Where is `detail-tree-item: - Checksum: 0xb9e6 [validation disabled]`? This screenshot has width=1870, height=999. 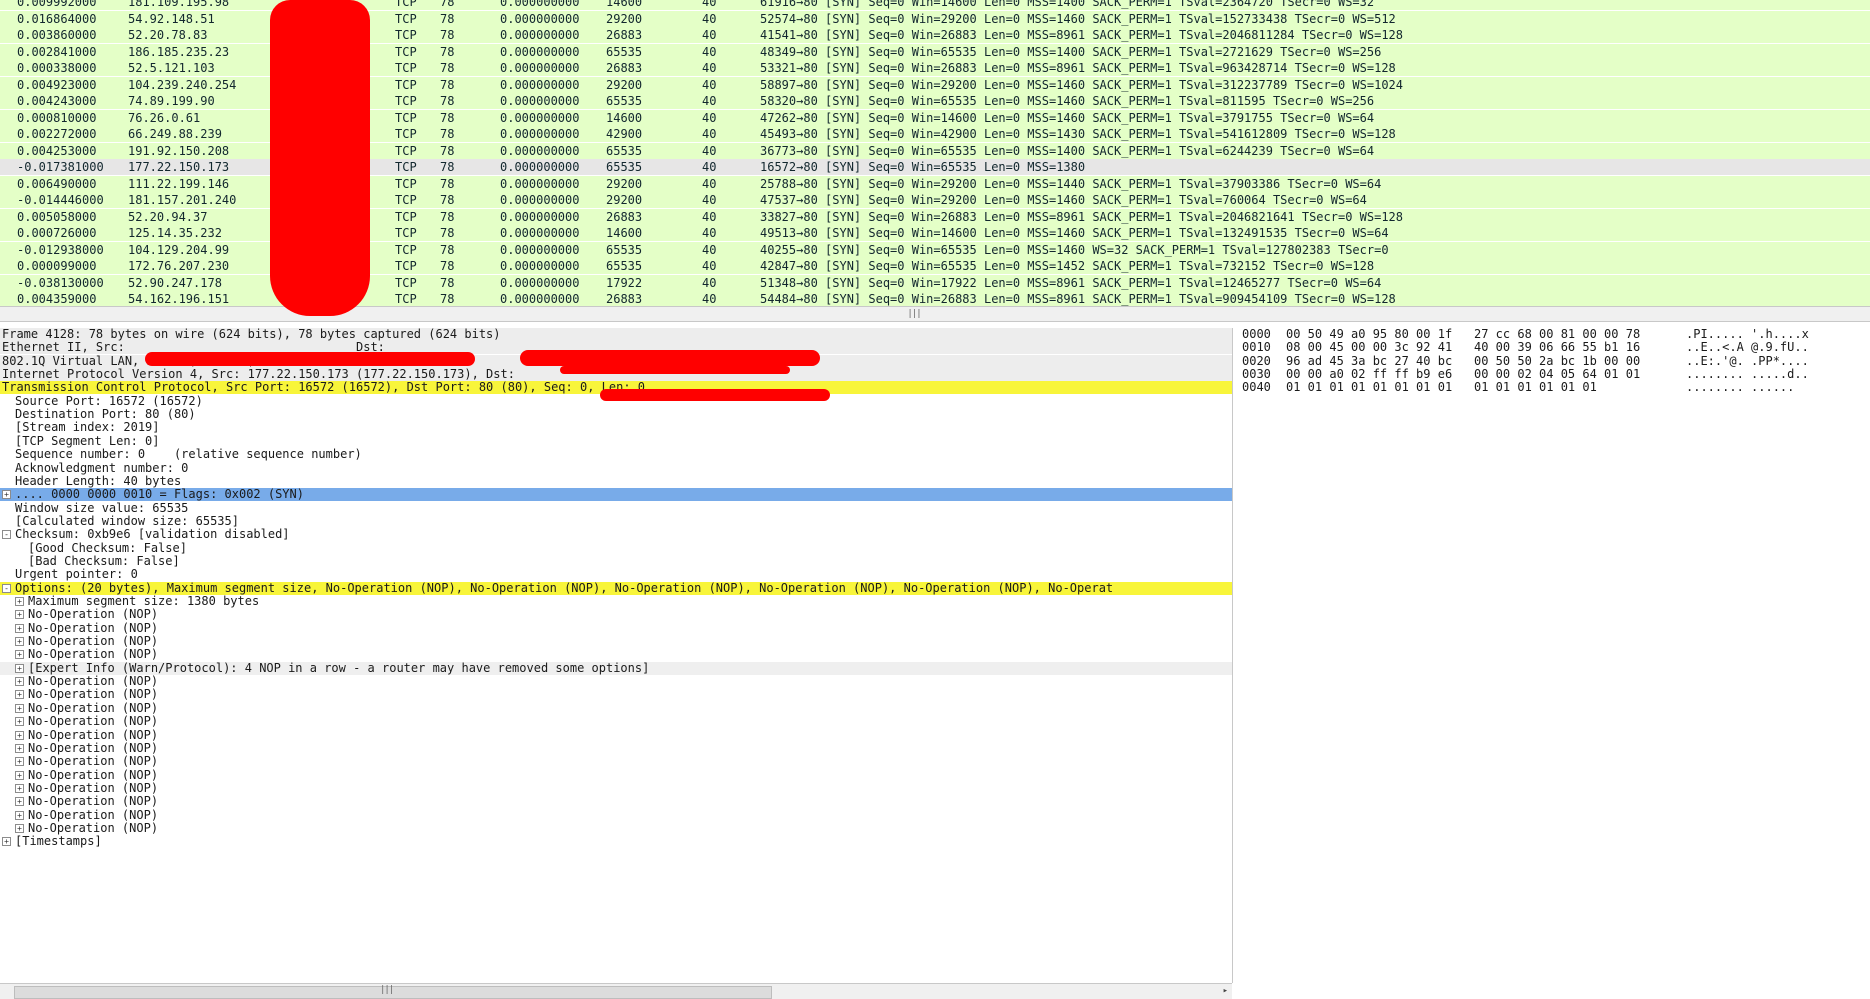
detail-tree-item: - Checksum: 0xb9e6 [validation disabled] is located at coordinates (616, 534).